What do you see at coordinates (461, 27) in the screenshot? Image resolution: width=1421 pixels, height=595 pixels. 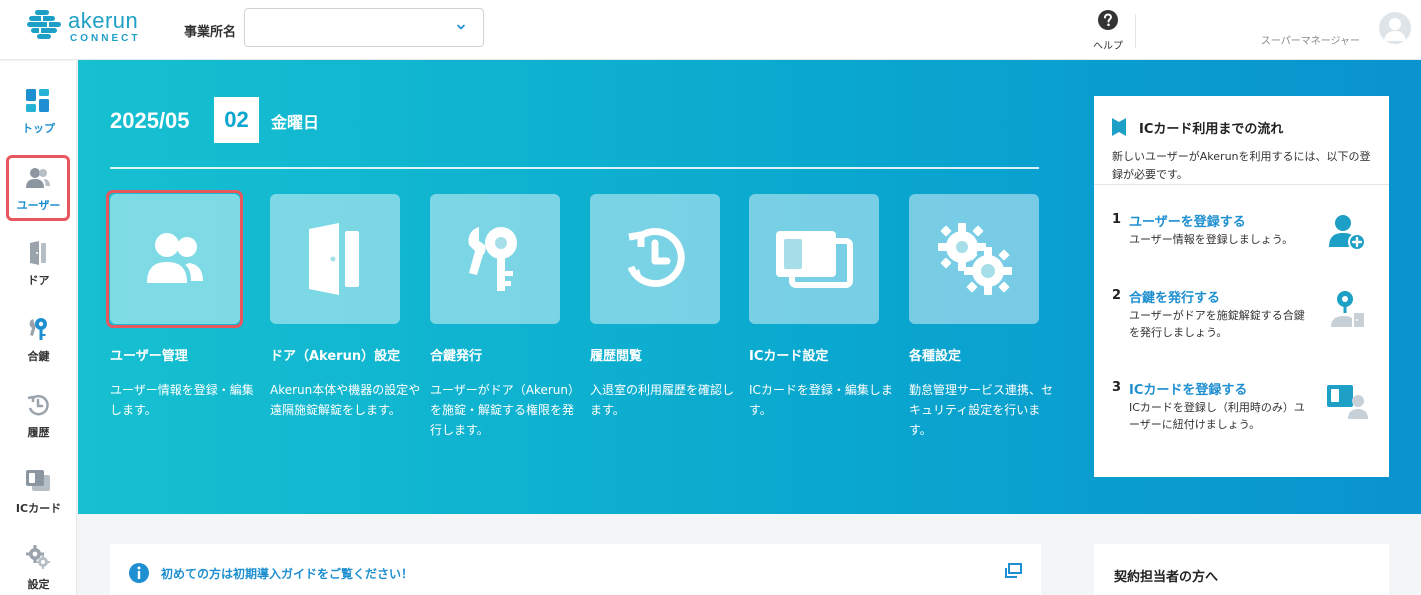 I see `chevron-down-icon` at bounding box center [461, 27].